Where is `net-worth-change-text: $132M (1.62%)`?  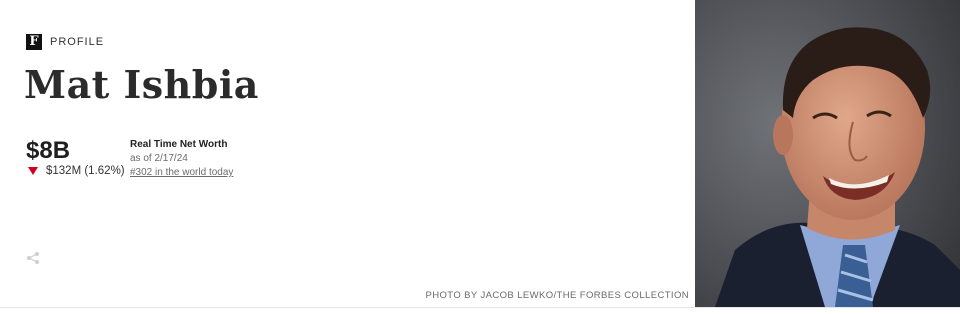 net-worth-change-text: $132M (1.62%) is located at coordinates (85, 171).